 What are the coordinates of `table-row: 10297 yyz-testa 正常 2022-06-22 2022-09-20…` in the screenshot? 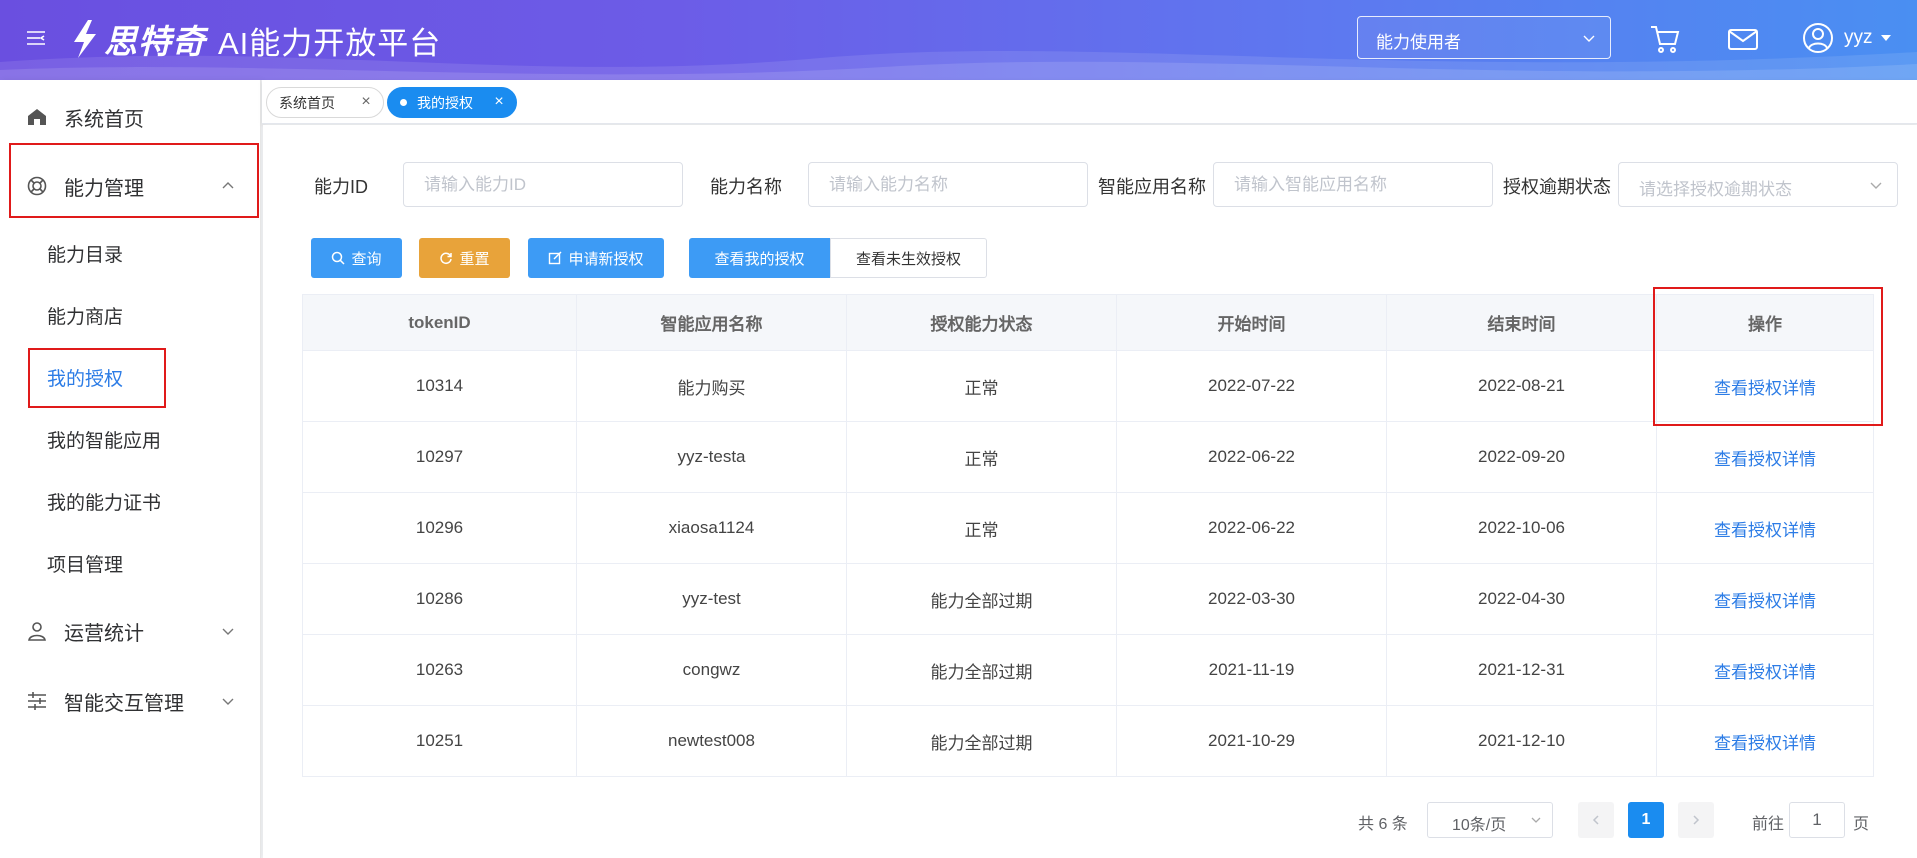 It's located at (1088, 457).